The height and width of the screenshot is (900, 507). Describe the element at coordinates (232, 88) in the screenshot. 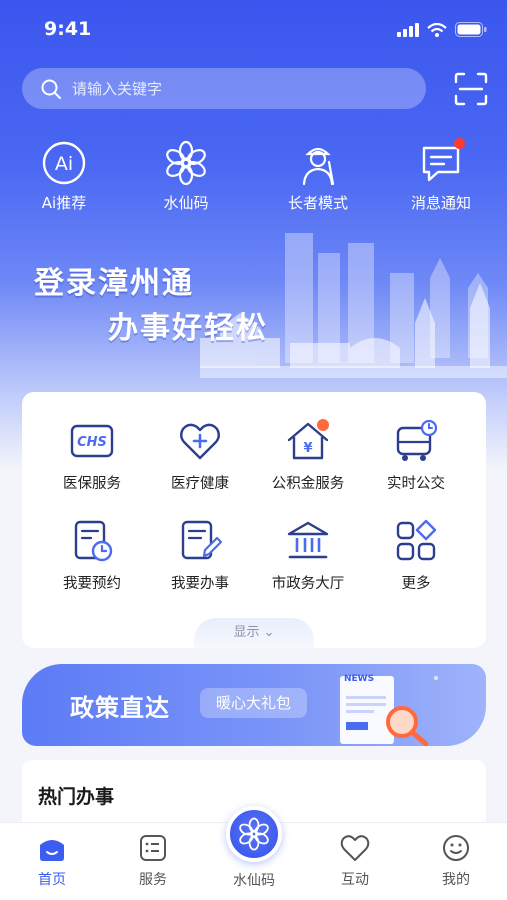

I see `search-input` at that location.